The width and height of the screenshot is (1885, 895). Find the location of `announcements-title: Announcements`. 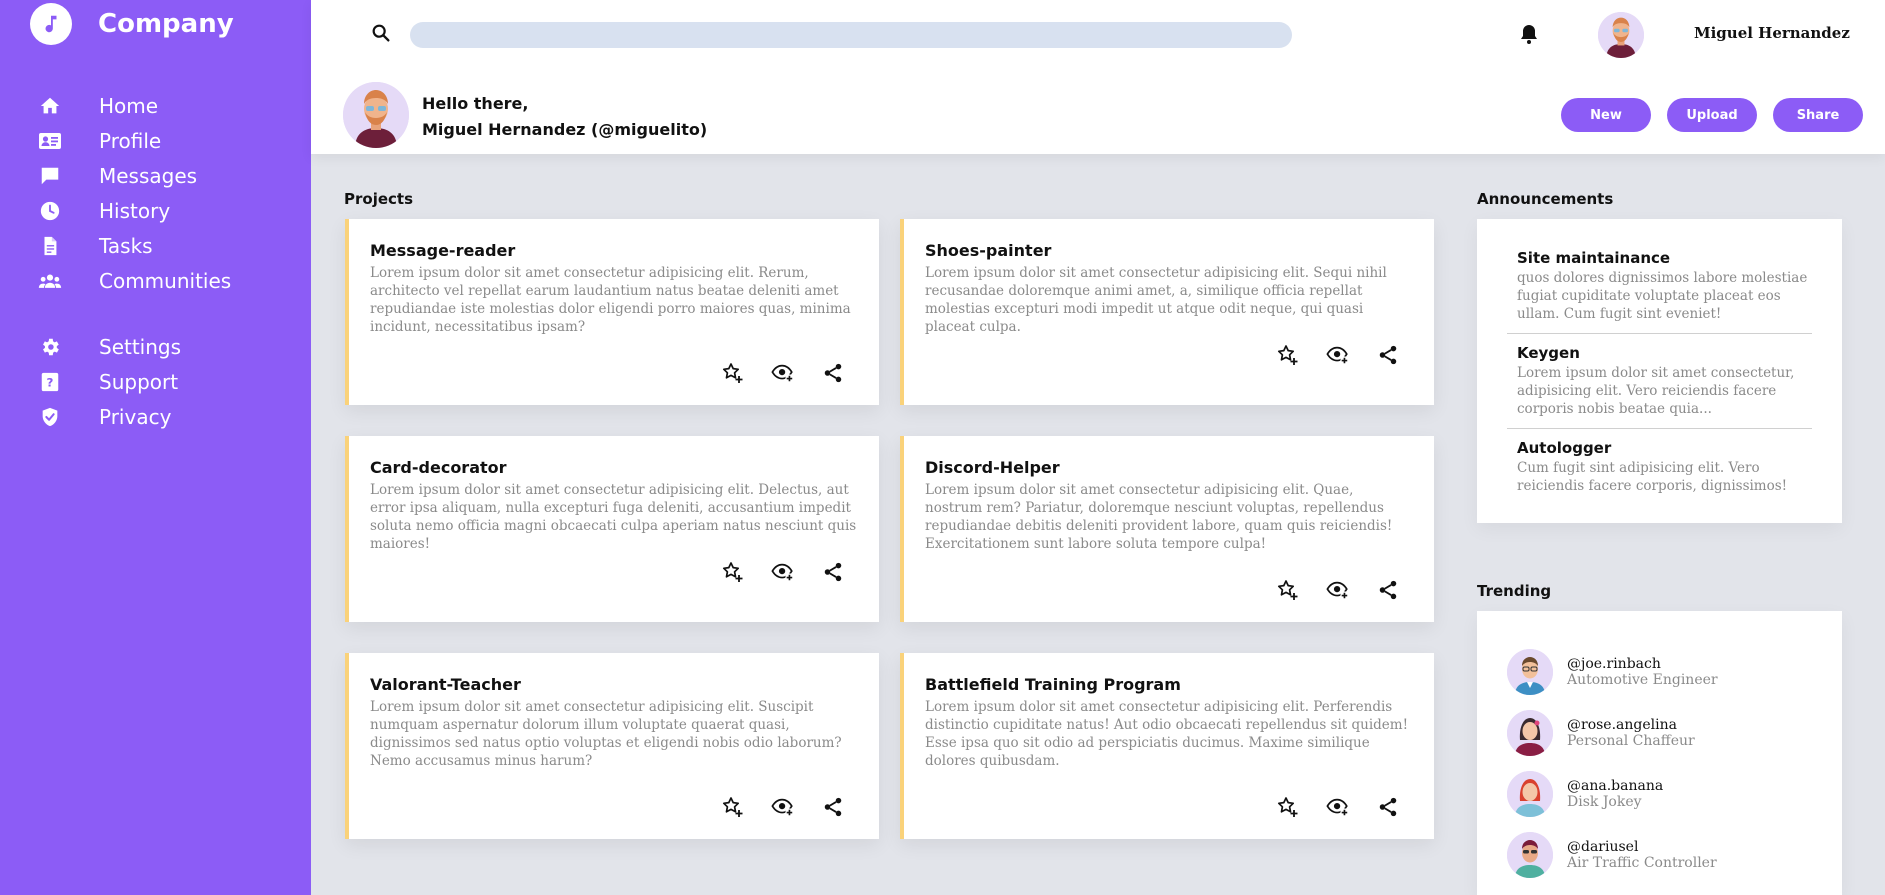

announcements-title: Announcements is located at coordinates (1545, 199).